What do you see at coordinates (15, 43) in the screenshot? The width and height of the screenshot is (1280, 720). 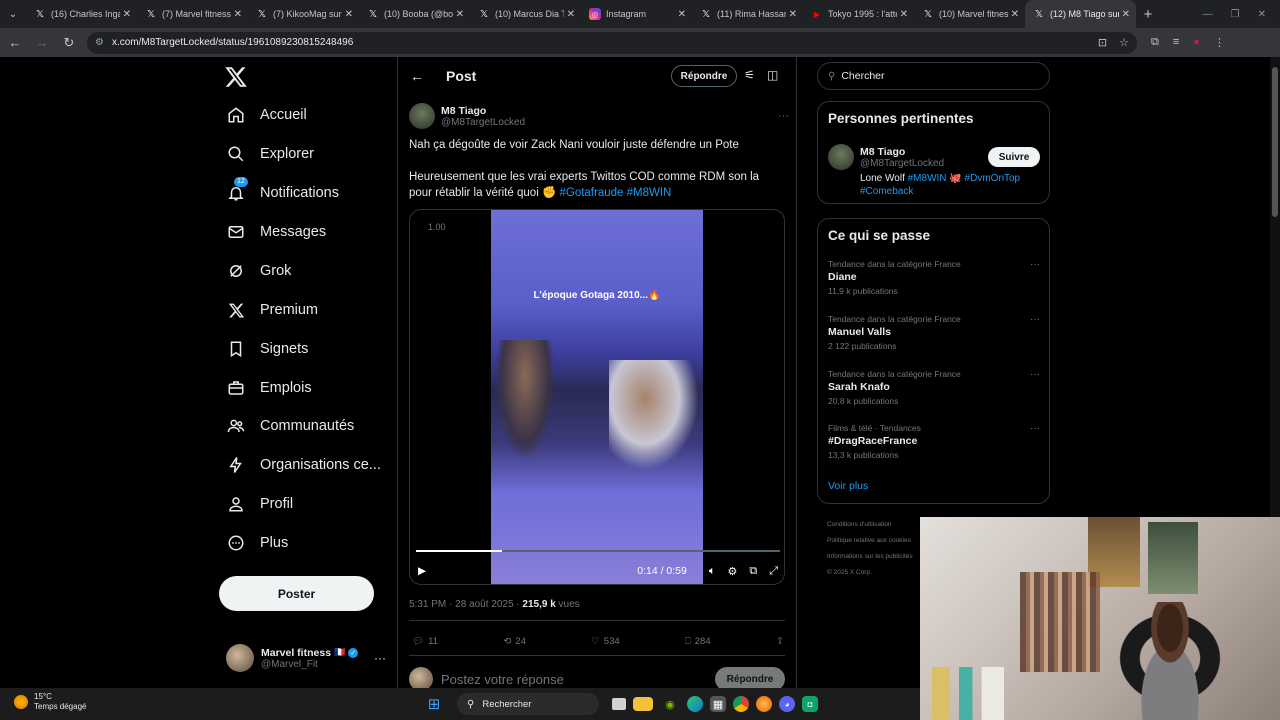 I see `back-icon: ←` at bounding box center [15, 43].